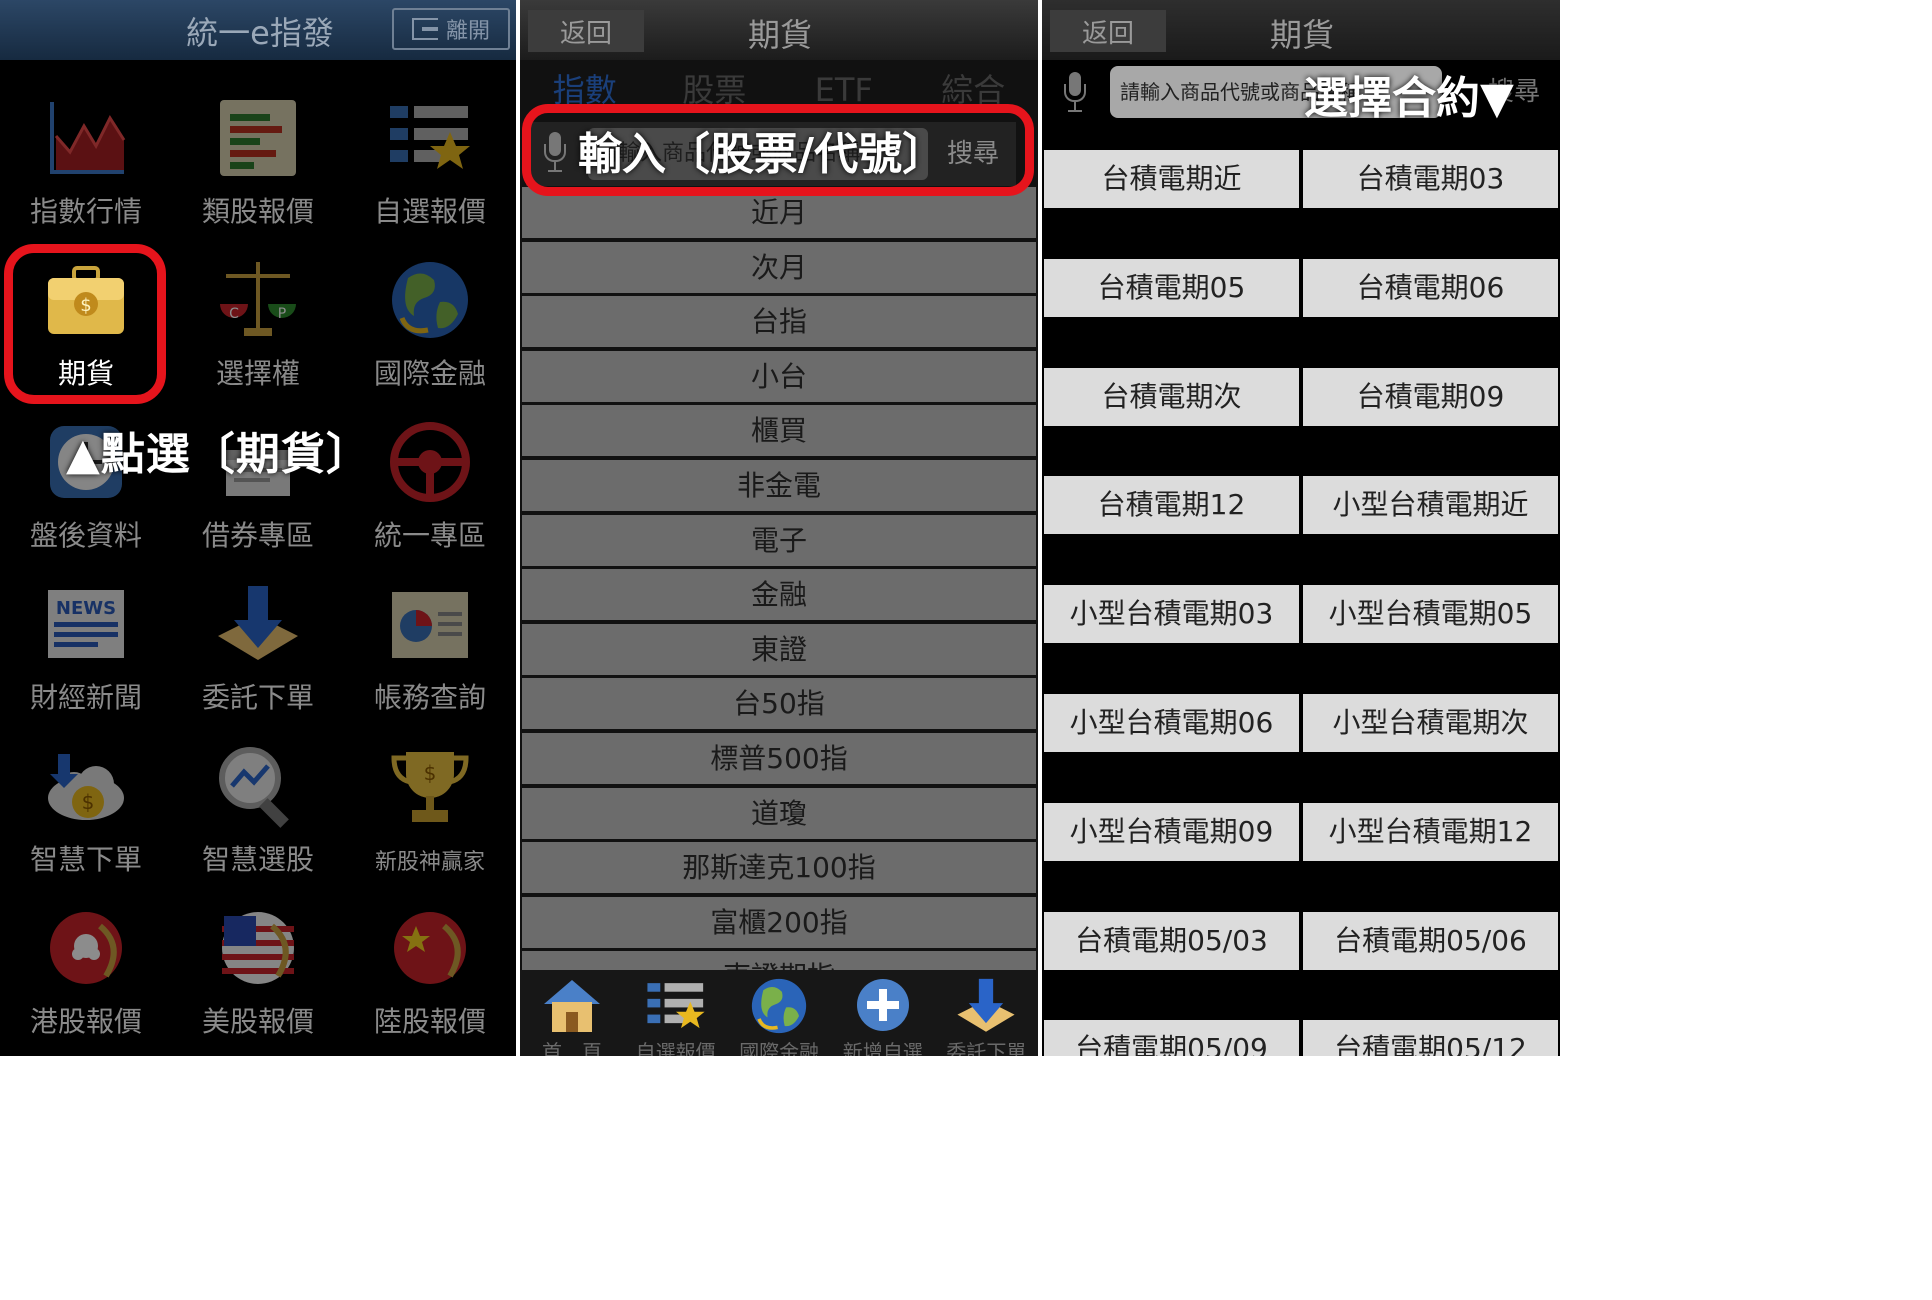 This screenshot has width=1932, height=1300. What do you see at coordinates (258, 786) in the screenshot?
I see `magnifier-chart-icon` at bounding box center [258, 786].